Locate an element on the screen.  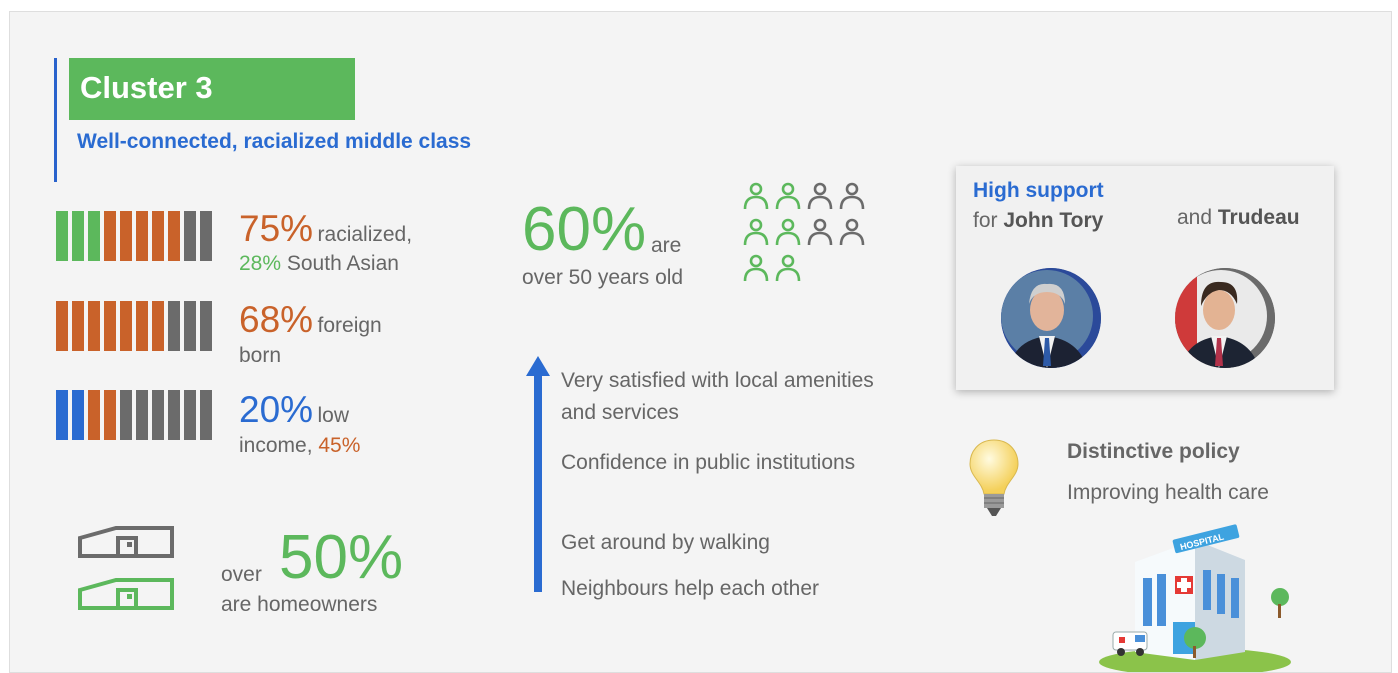
hospital-icon: HOSPITAL is located at coordinates (1195, 598).